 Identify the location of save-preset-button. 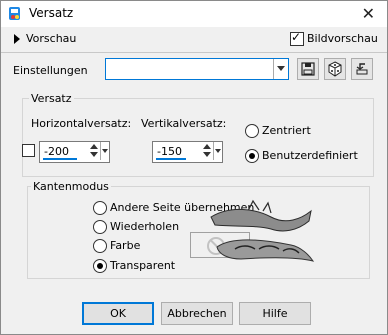
(308, 69).